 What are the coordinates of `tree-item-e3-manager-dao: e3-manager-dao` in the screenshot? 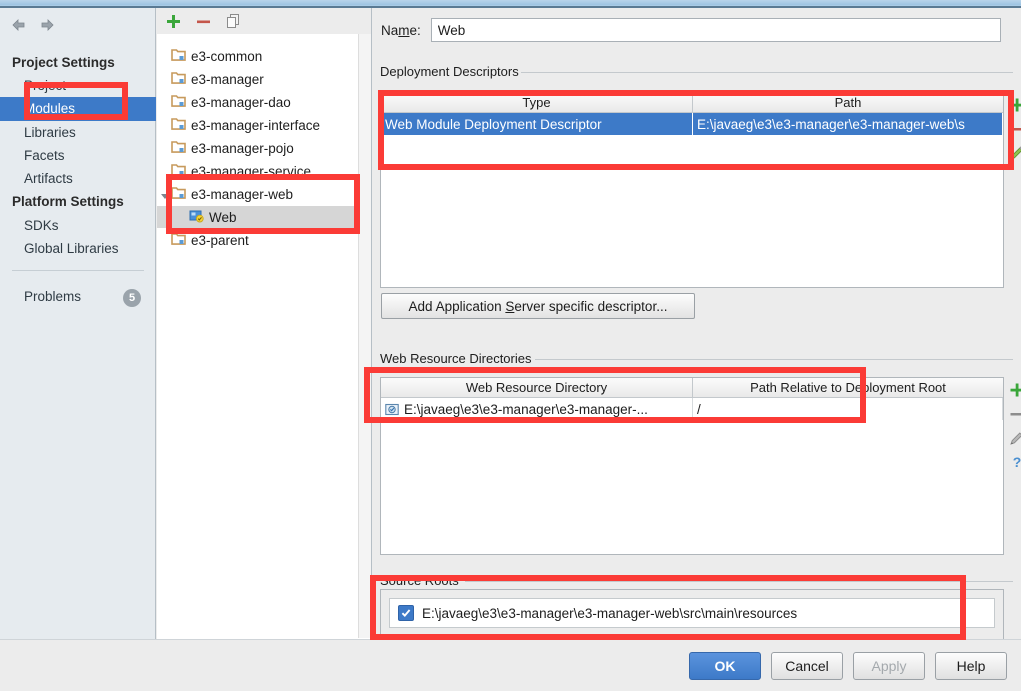 It's located at (264, 102).